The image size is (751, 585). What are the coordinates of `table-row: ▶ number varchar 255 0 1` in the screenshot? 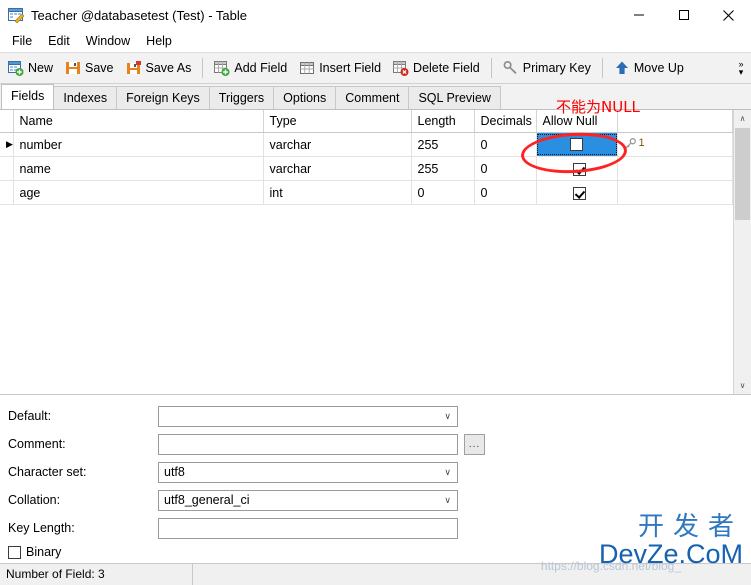 It's located at (366, 145).